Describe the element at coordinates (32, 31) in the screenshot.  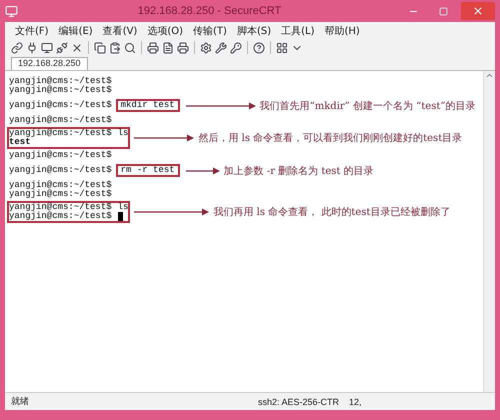
I see `menu-item: 文件(F)` at that location.